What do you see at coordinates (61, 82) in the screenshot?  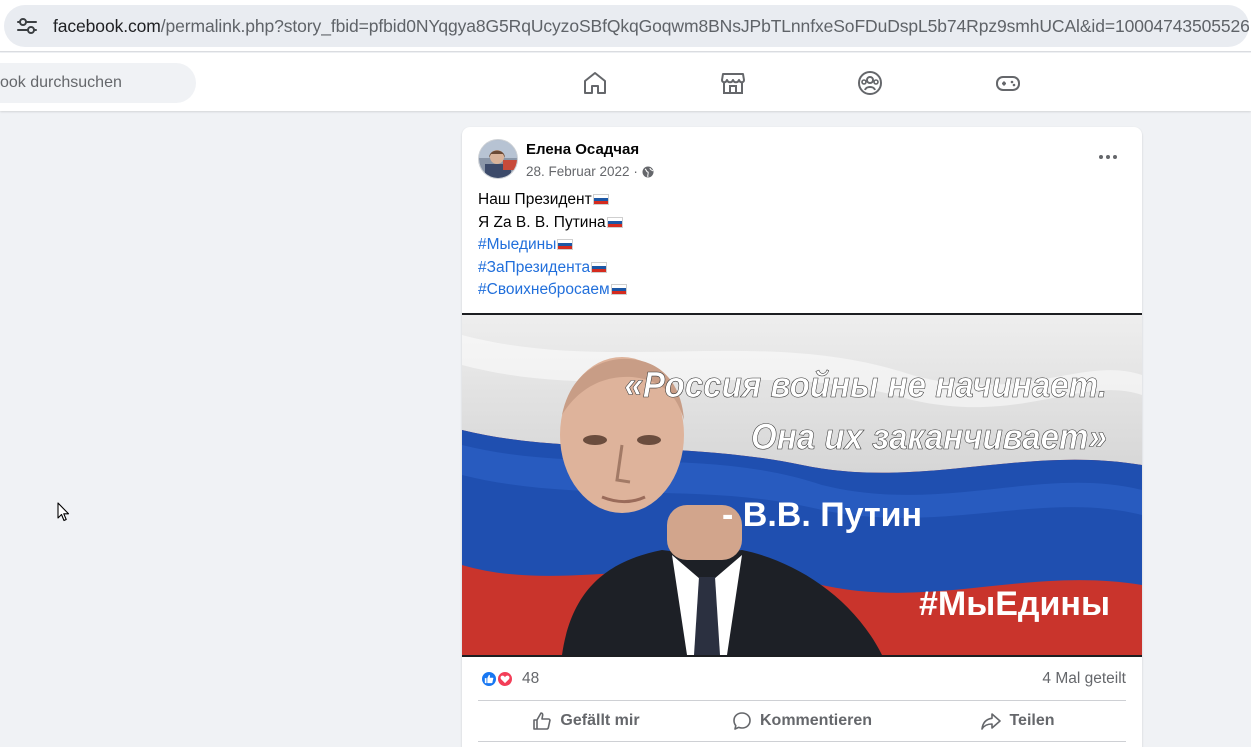 I see `search-placeholder: ook durchsuchen` at bounding box center [61, 82].